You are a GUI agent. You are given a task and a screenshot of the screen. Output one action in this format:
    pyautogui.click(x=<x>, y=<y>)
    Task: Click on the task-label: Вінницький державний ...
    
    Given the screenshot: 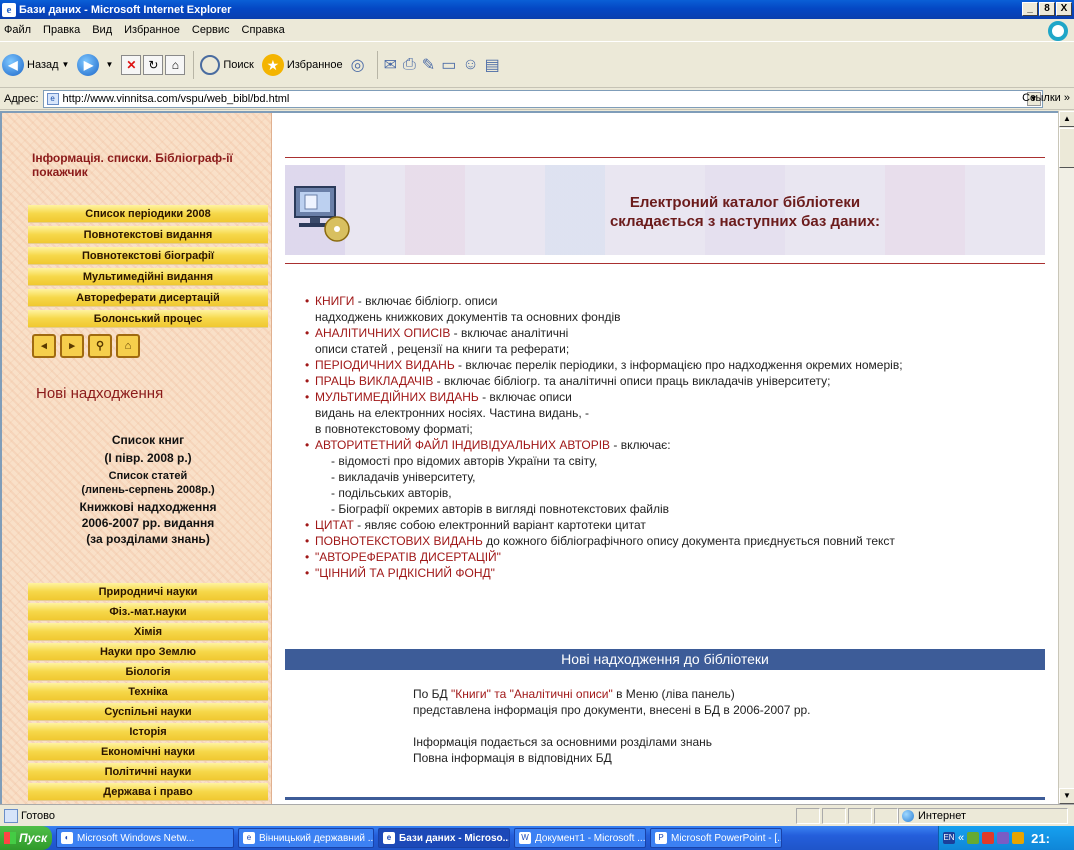 What is the action you would take?
    pyautogui.click(x=316, y=838)
    